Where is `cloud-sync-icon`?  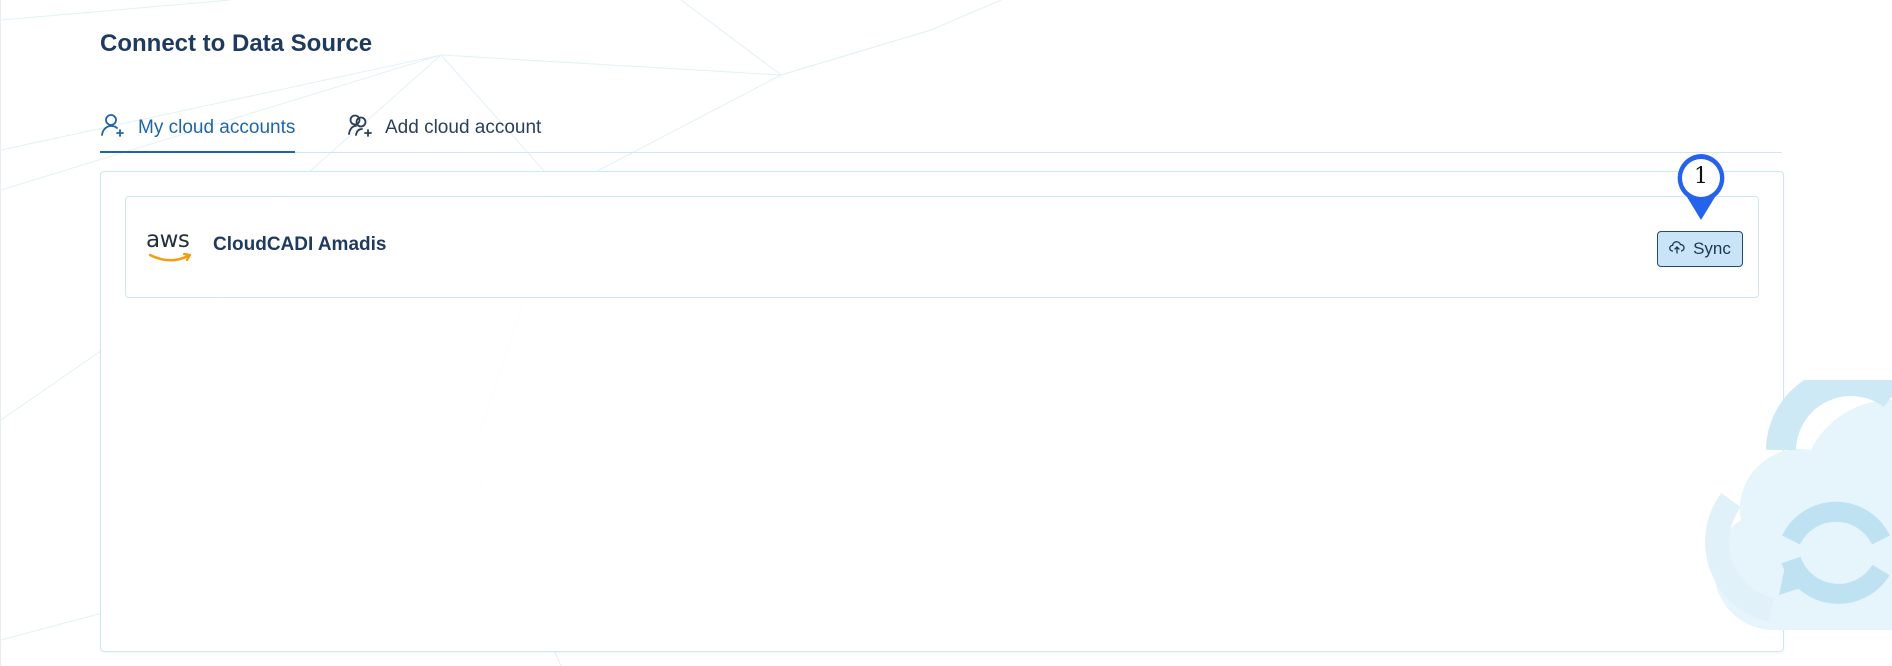
cloud-sync-icon is located at coordinates (1677, 249).